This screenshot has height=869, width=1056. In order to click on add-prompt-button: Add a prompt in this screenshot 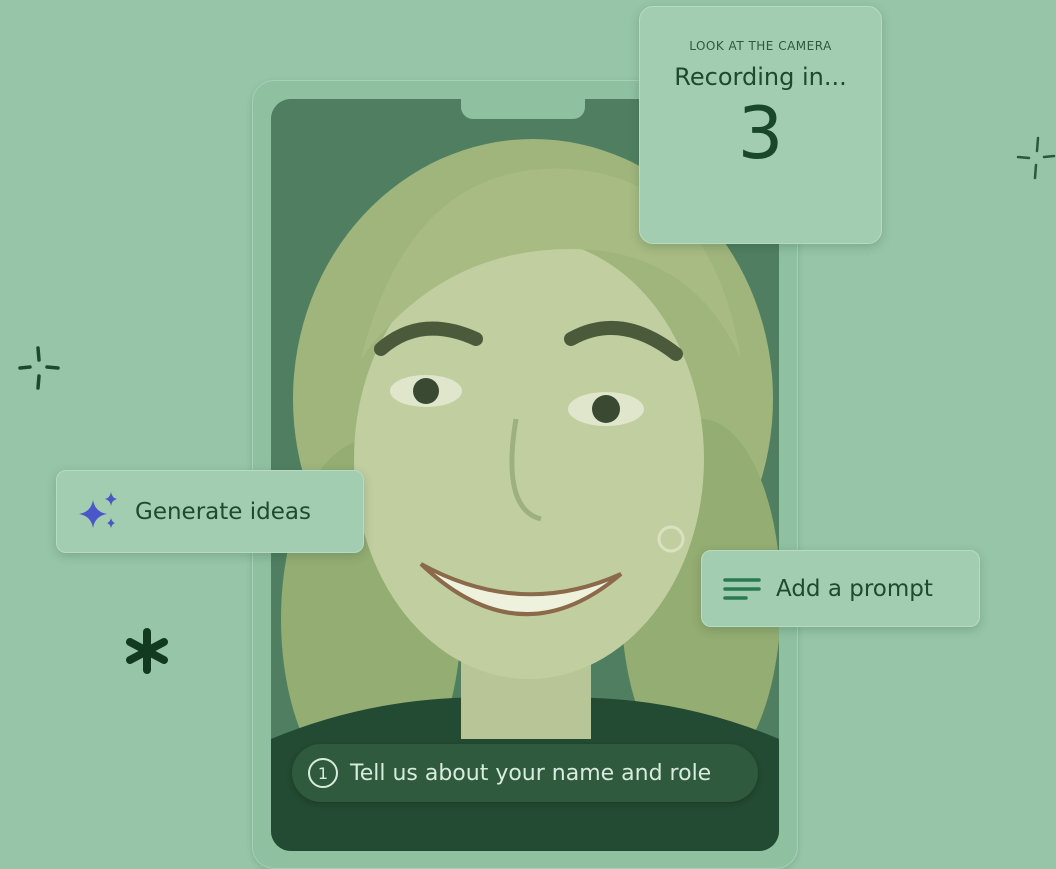, I will do `click(840, 588)`.